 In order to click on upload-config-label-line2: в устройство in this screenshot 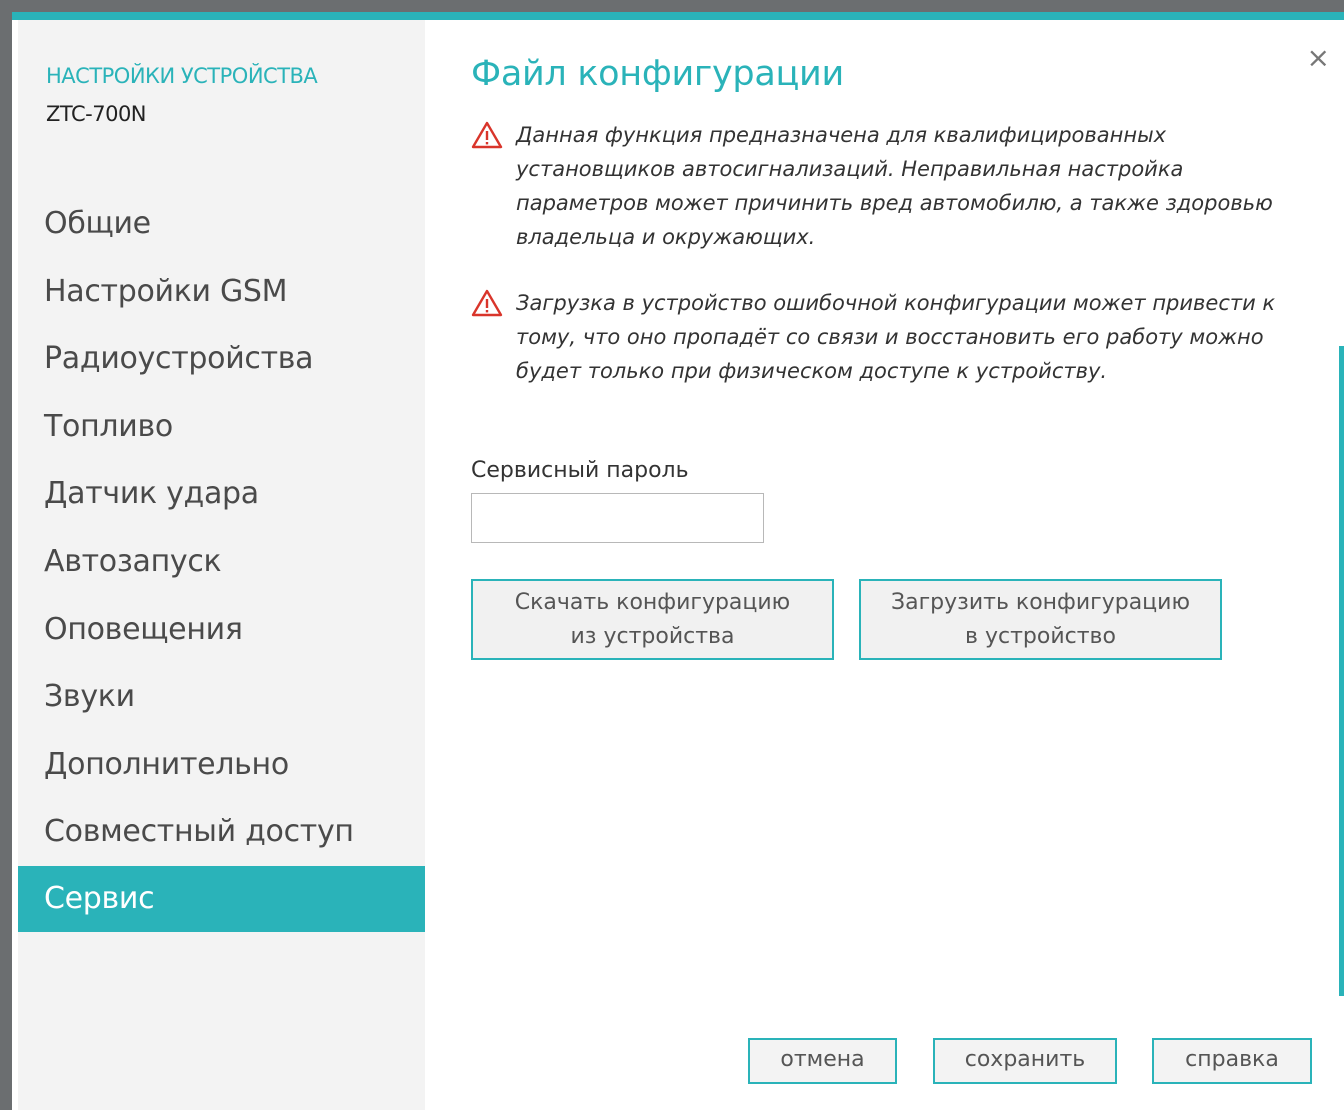, I will do `click(1040, 636)`.